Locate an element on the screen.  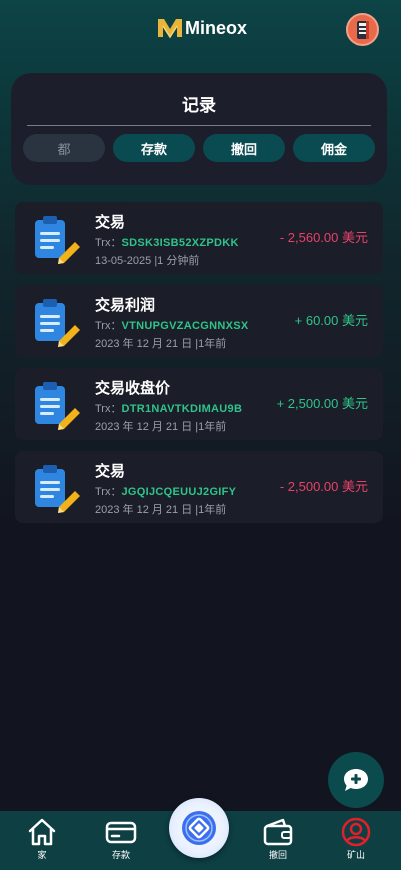
tab-withdraw: 撤回 is located at coordinates (244, 148).